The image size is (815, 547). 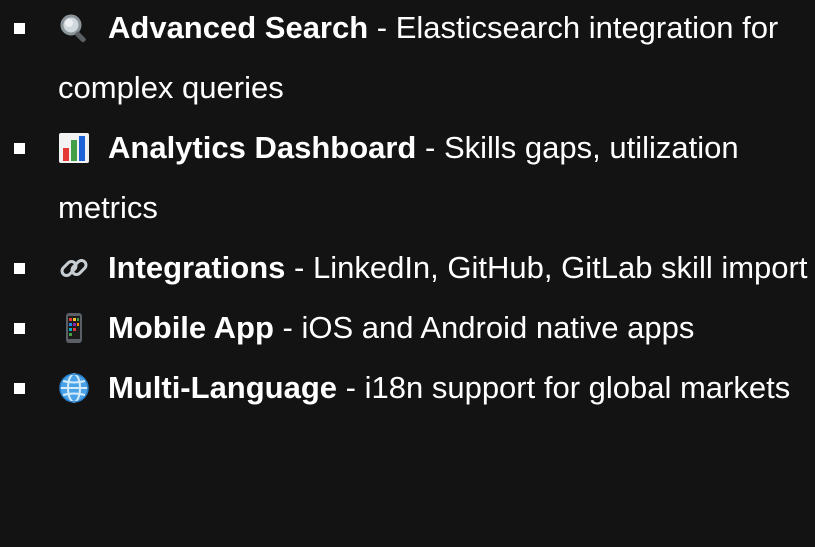 I want to click on feature-title: Analytics Dashboard, so click(x=262, y=147).